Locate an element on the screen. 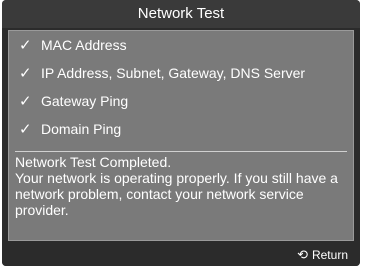 The height and width of the screenshot is (267, 369). check-item-gateway-ping: ✓ Gateway Ping is located at coordinates (181, 101).